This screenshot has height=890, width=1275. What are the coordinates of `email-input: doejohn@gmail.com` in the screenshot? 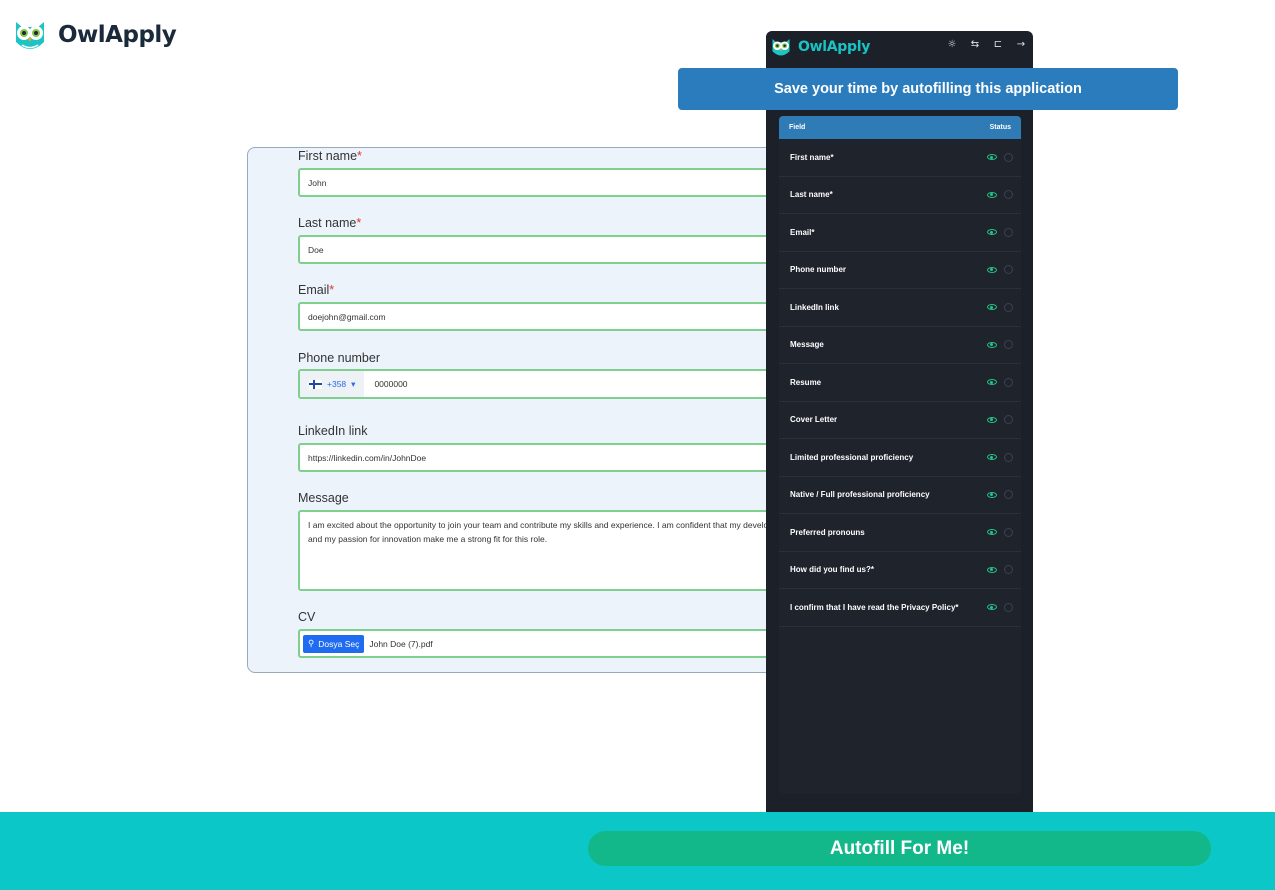 It's located at (558, 316).